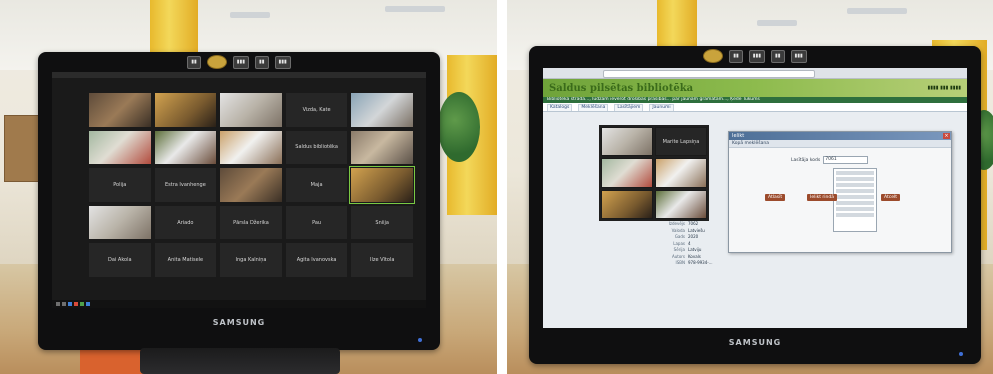 The width and height of the screenshot is (993, 374). I want to click on detail-key: ISBN, so click(680, 262).